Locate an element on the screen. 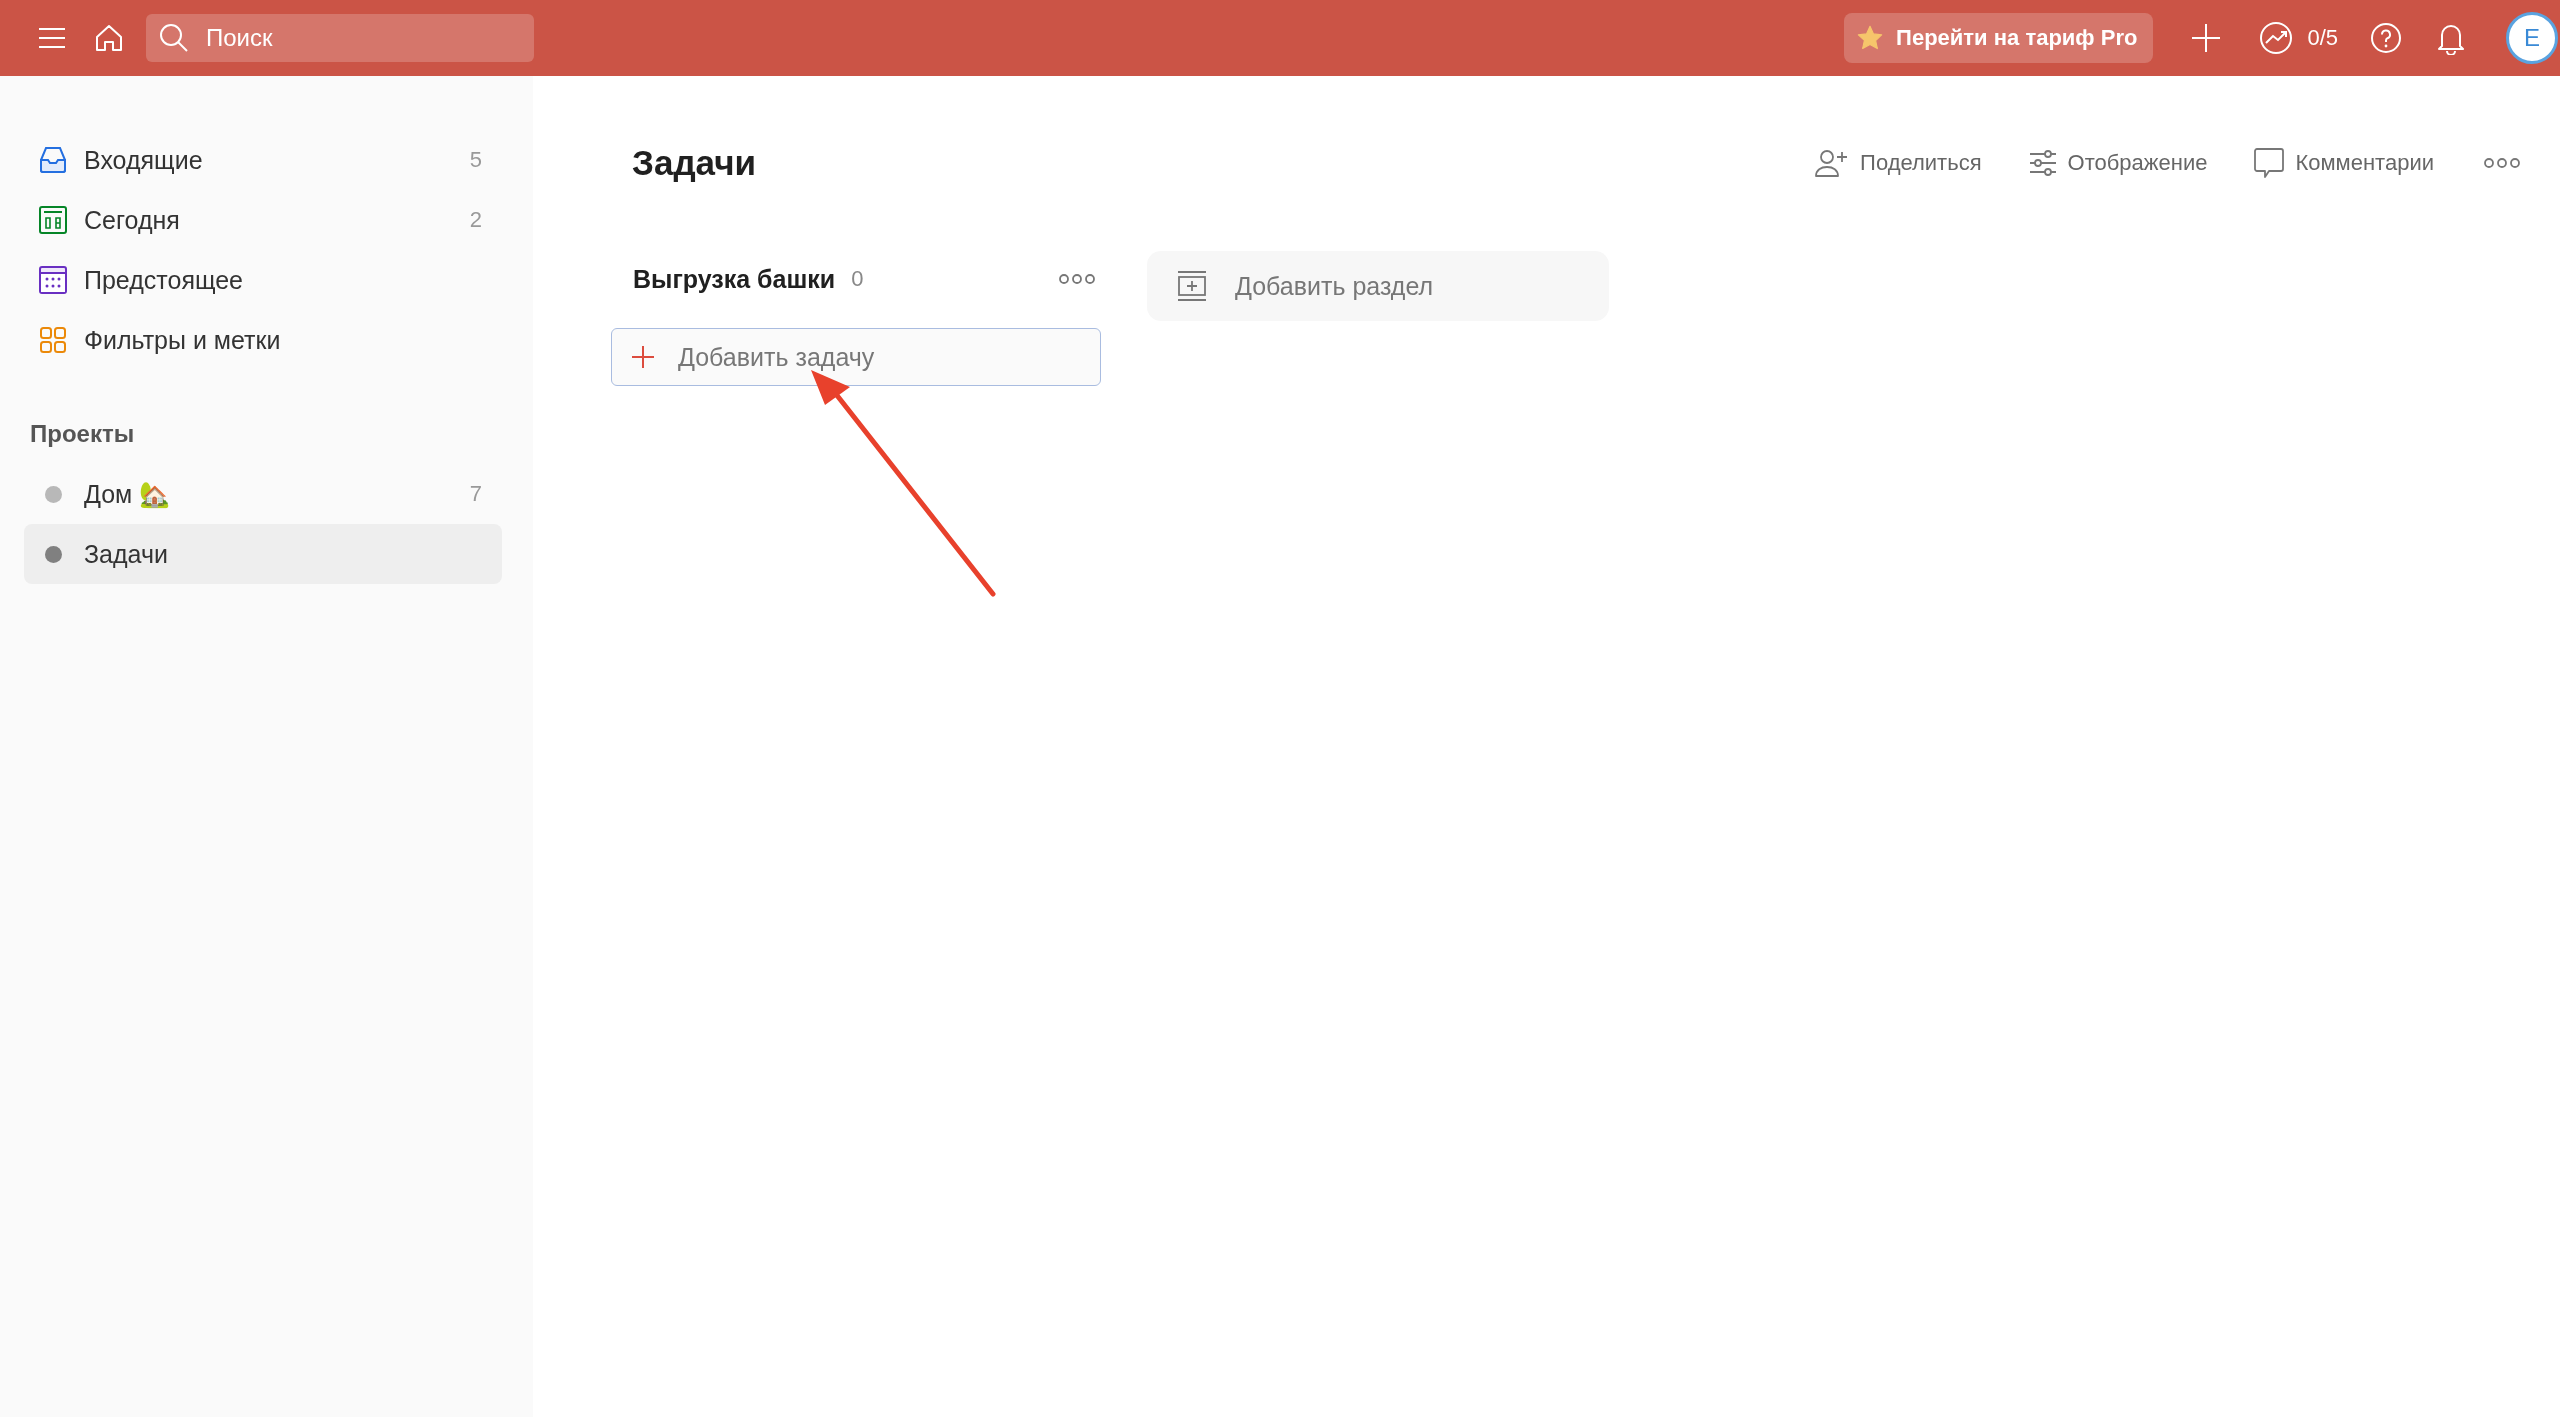 This screenshot has width=2560, height=1417. item-count: 5 is located at coordinates (475, 160).